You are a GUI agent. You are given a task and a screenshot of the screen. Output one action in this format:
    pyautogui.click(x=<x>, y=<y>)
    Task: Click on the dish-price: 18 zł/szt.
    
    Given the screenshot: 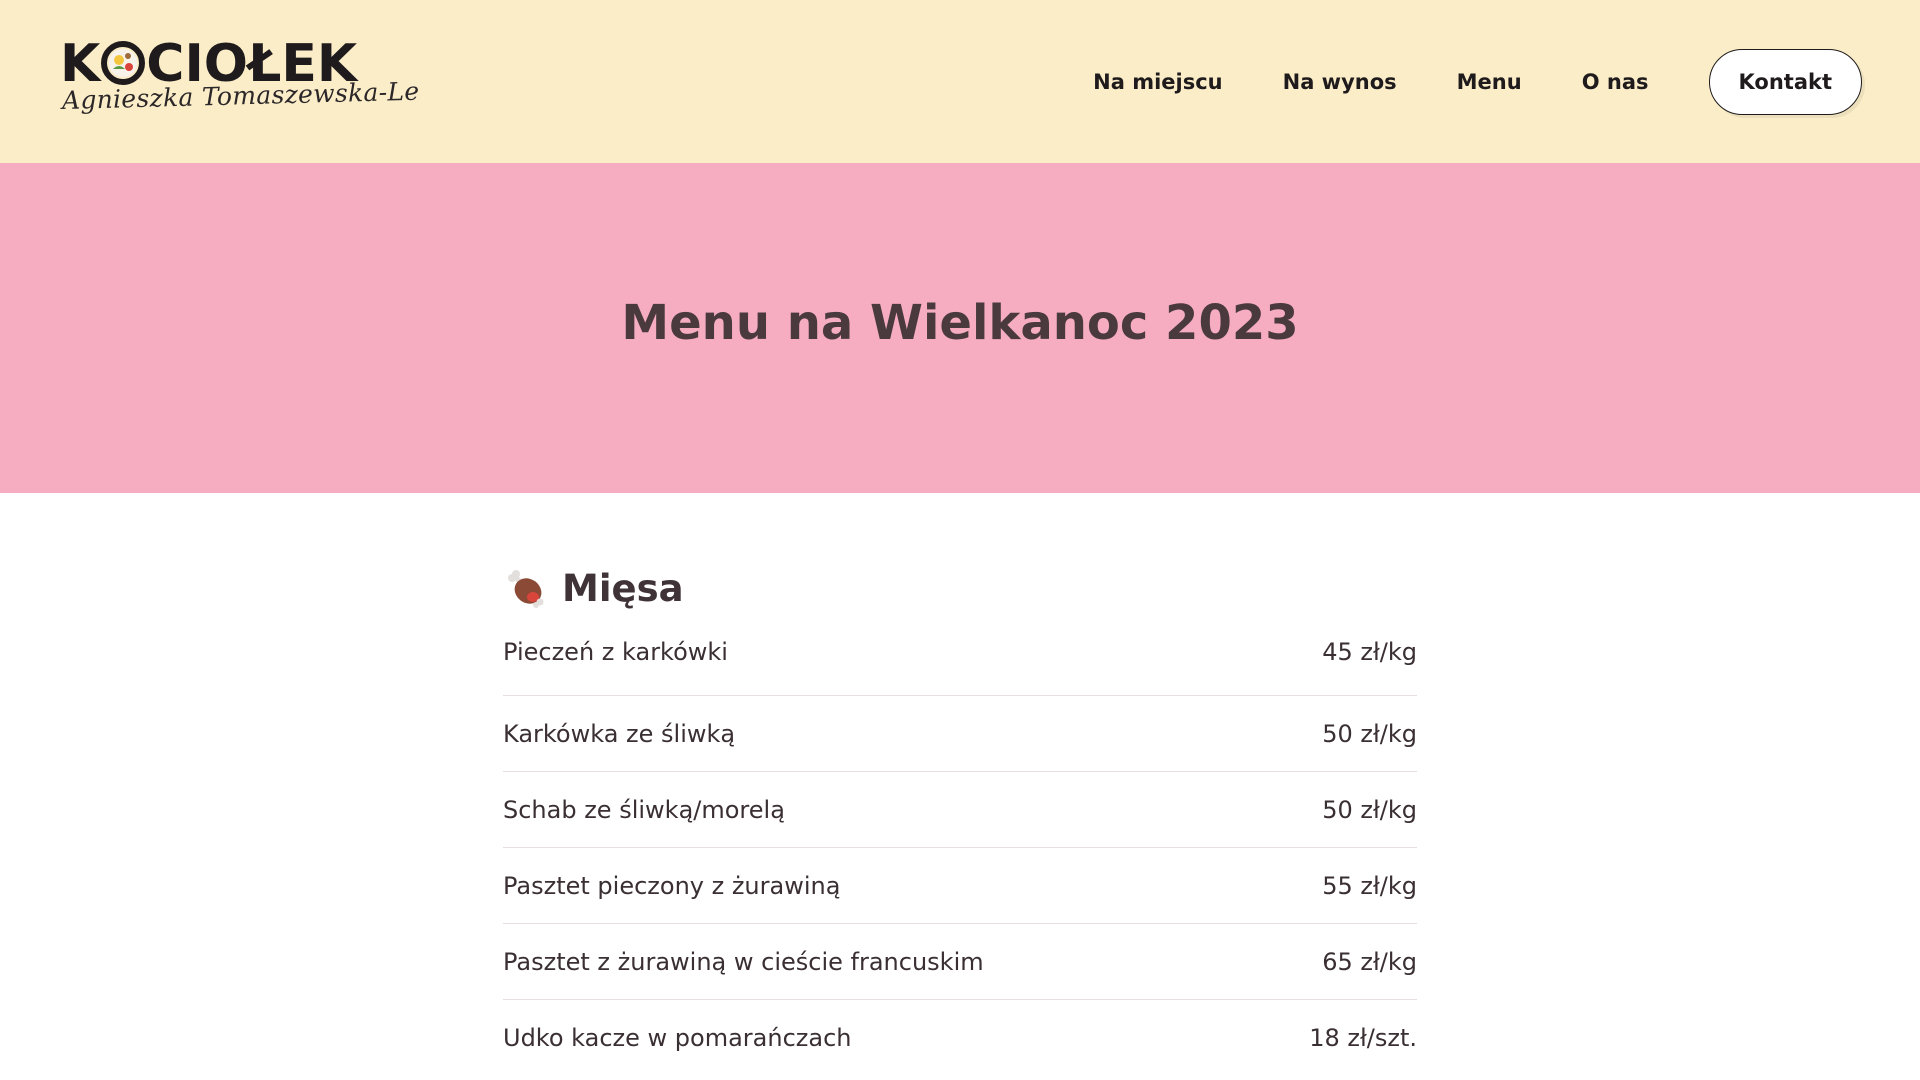 What is the action you would take?
    pyautogui.click(x=1363, y=1038)
    